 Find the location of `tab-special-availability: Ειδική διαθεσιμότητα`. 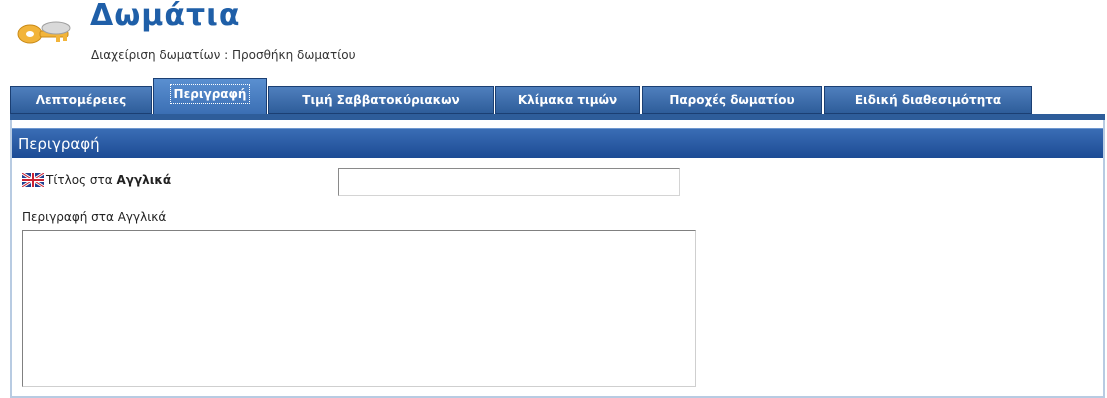

tab-special-availability: Ειδική διαθεσιμότητα is located at coordinates (928, 100).